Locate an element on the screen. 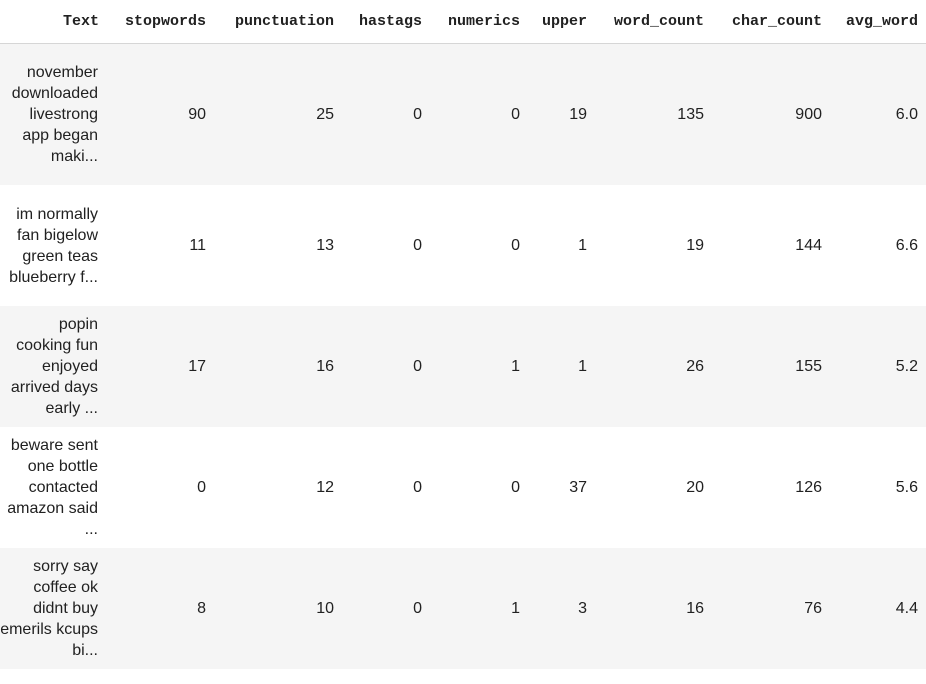 This screenshot has height=684, width=926. header-hastags: hastags is located at coordinates (386, 22).